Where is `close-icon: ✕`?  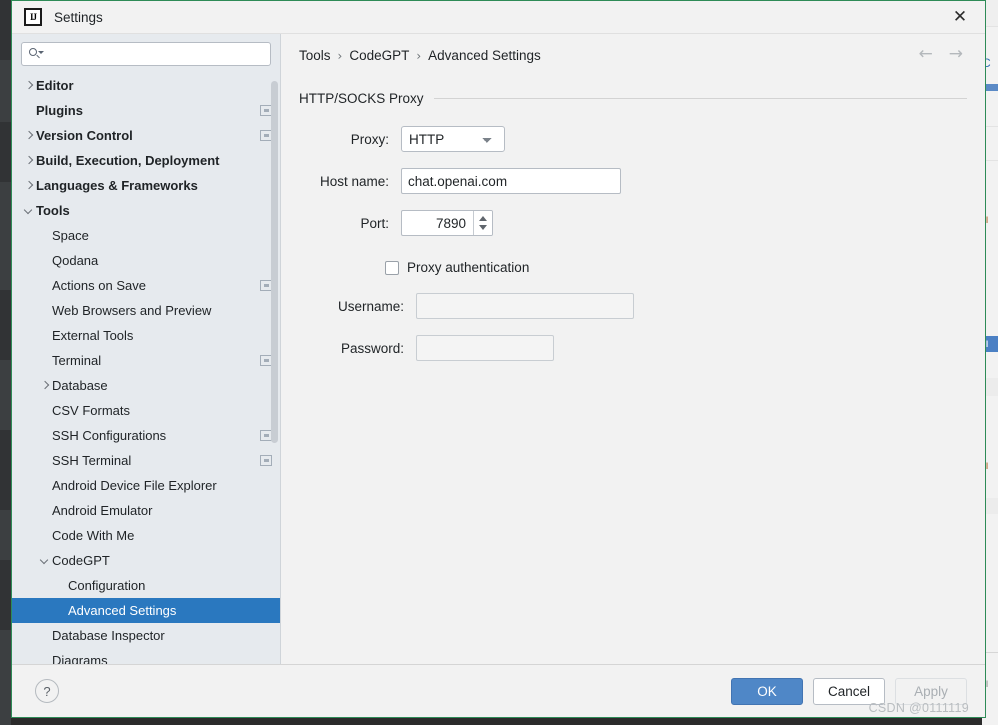
close-icon: ✕ is located at coordinates (960, 17).